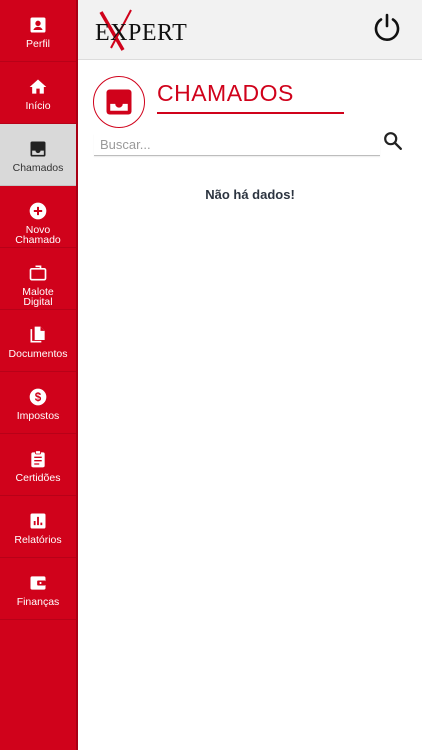  I want to click on sidebar-item-impostos: $ Impostos, so click(38, 403).